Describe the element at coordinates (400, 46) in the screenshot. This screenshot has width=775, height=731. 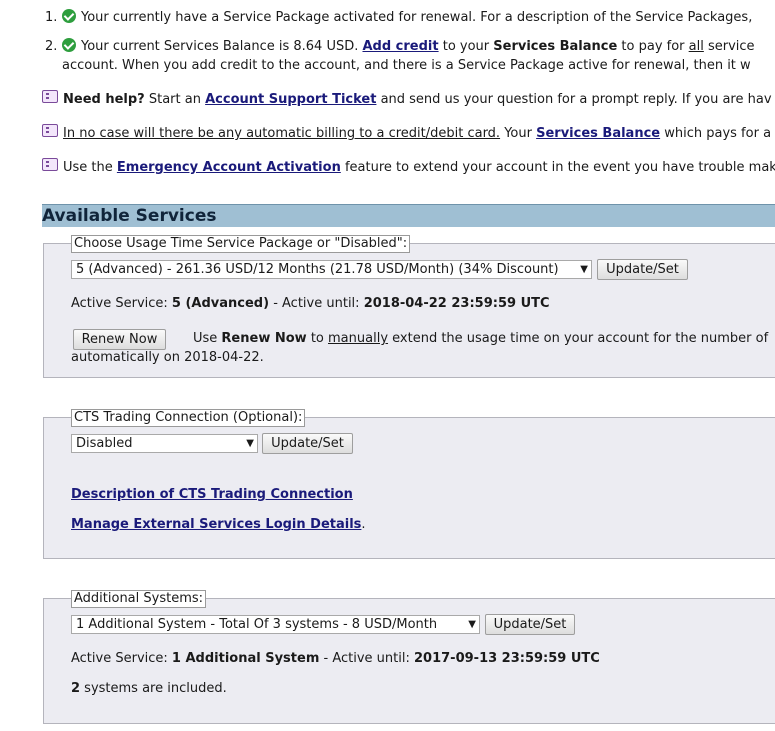
I see `add-credit-link: Add credit` at that location.